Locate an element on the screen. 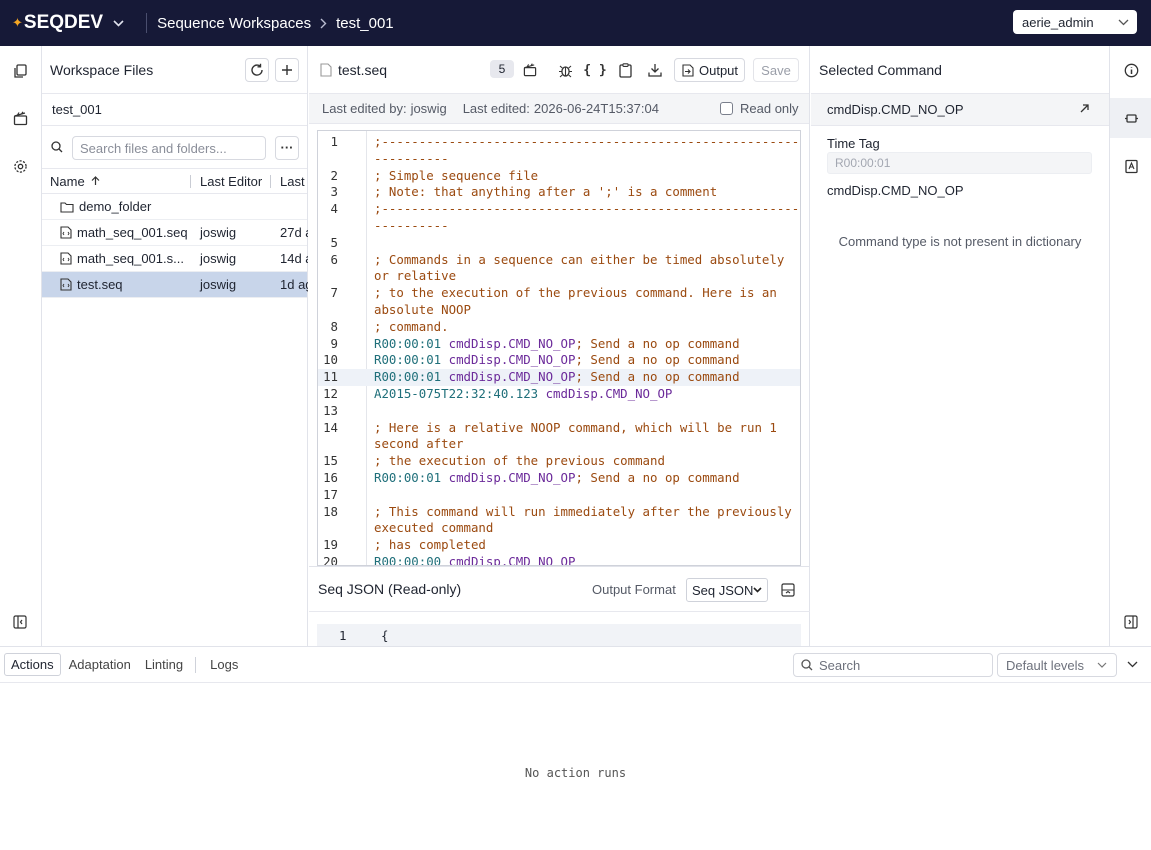 The width and height of the screenshot is (1151, 850). command-editor-icon is located at coordinates (1131, 118).